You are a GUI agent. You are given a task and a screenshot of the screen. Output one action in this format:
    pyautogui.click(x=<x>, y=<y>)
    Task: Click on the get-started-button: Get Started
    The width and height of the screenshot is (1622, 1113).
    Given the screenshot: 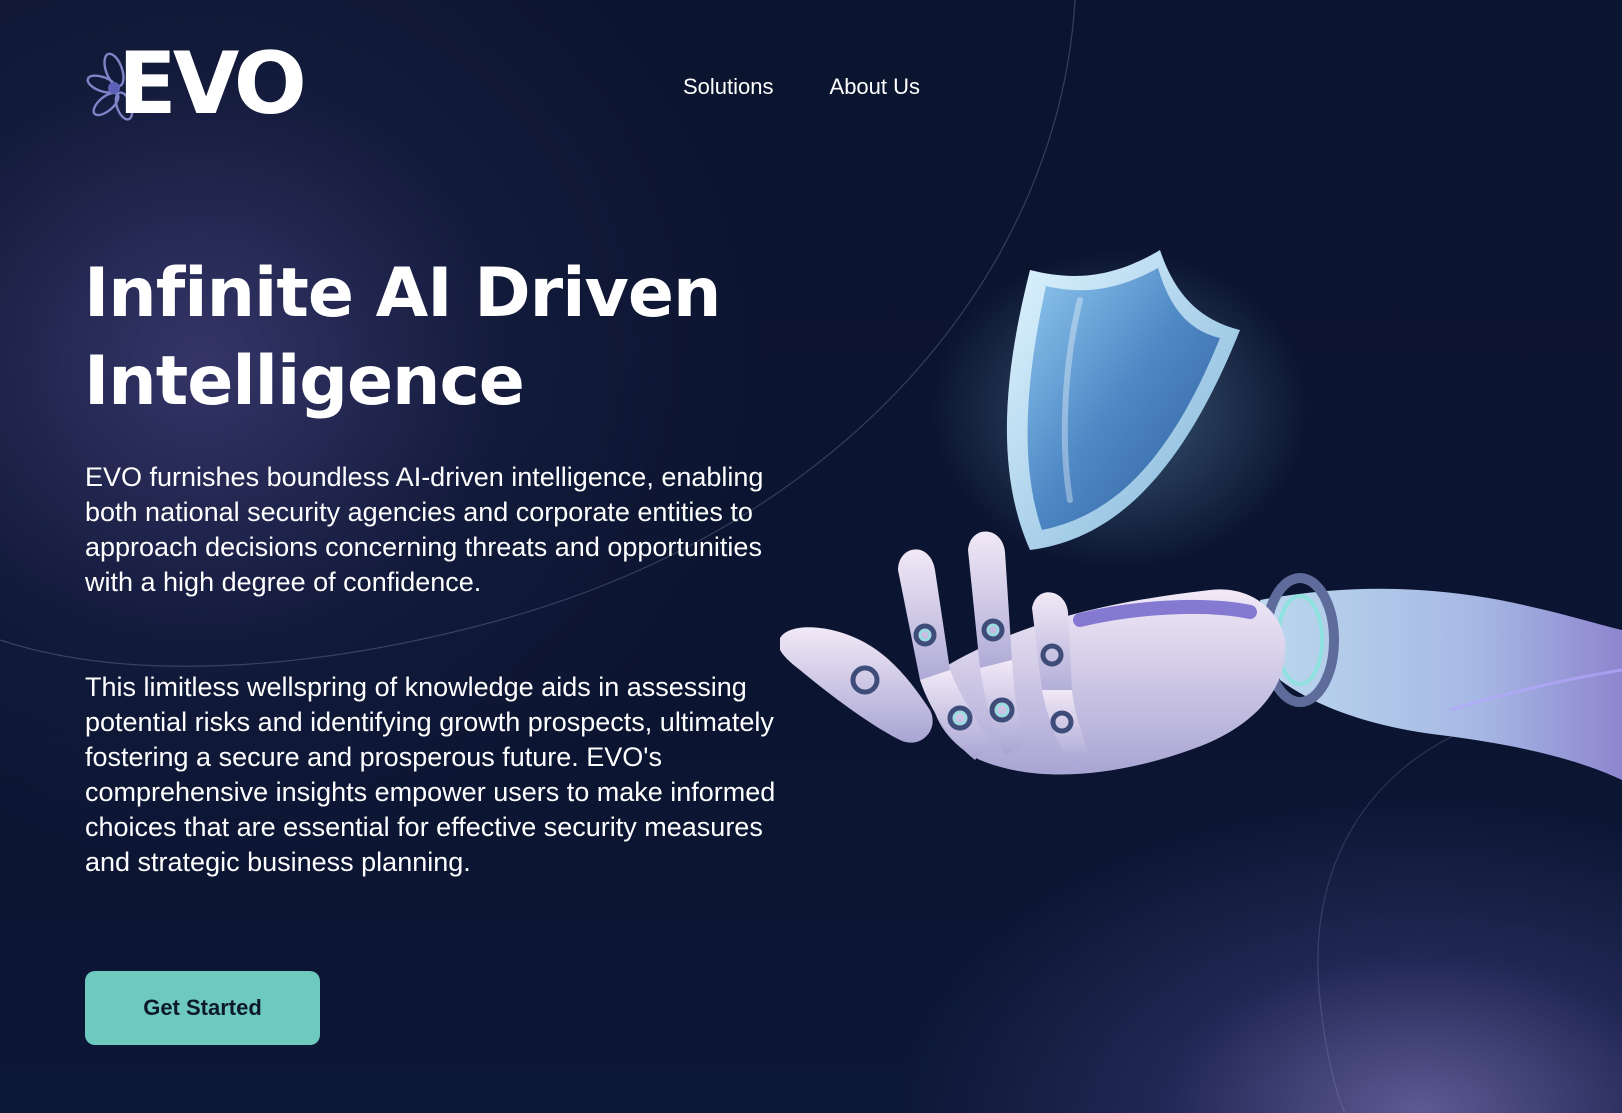 What is the action you would take?
    pyautogui.click(x=202, y=1008)
    